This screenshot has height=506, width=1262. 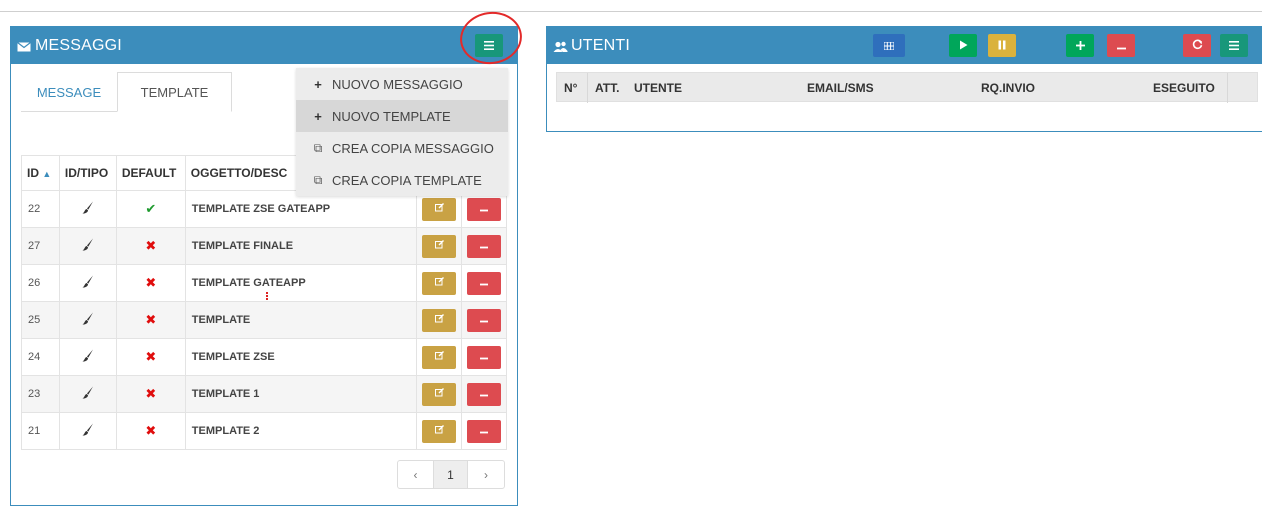 I want to click on pagination-next-button: ›, so click(x=486, y=474).